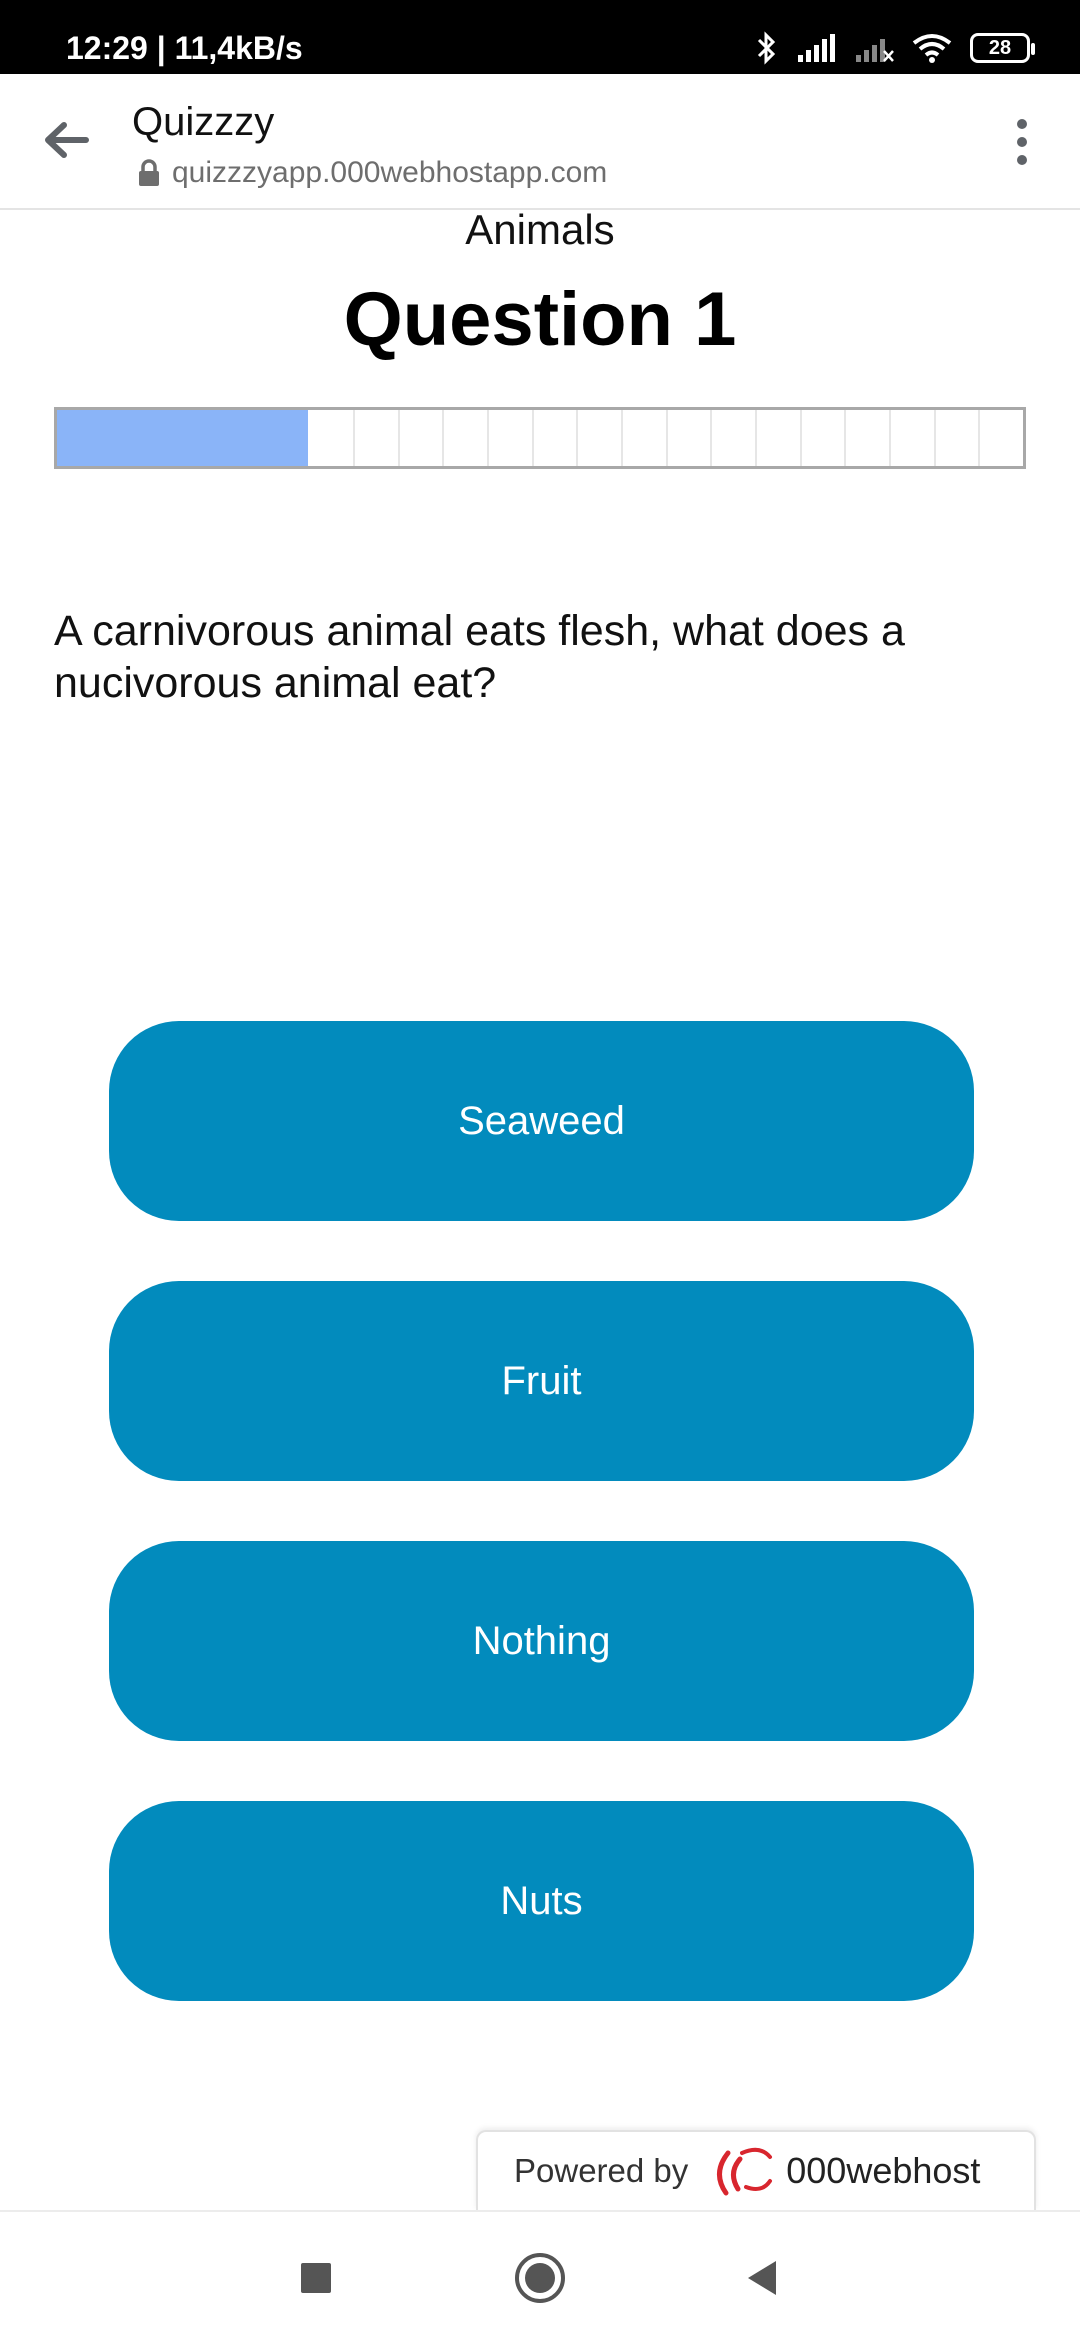  I want to click on battery-icon: 28, so click(1002, 48).